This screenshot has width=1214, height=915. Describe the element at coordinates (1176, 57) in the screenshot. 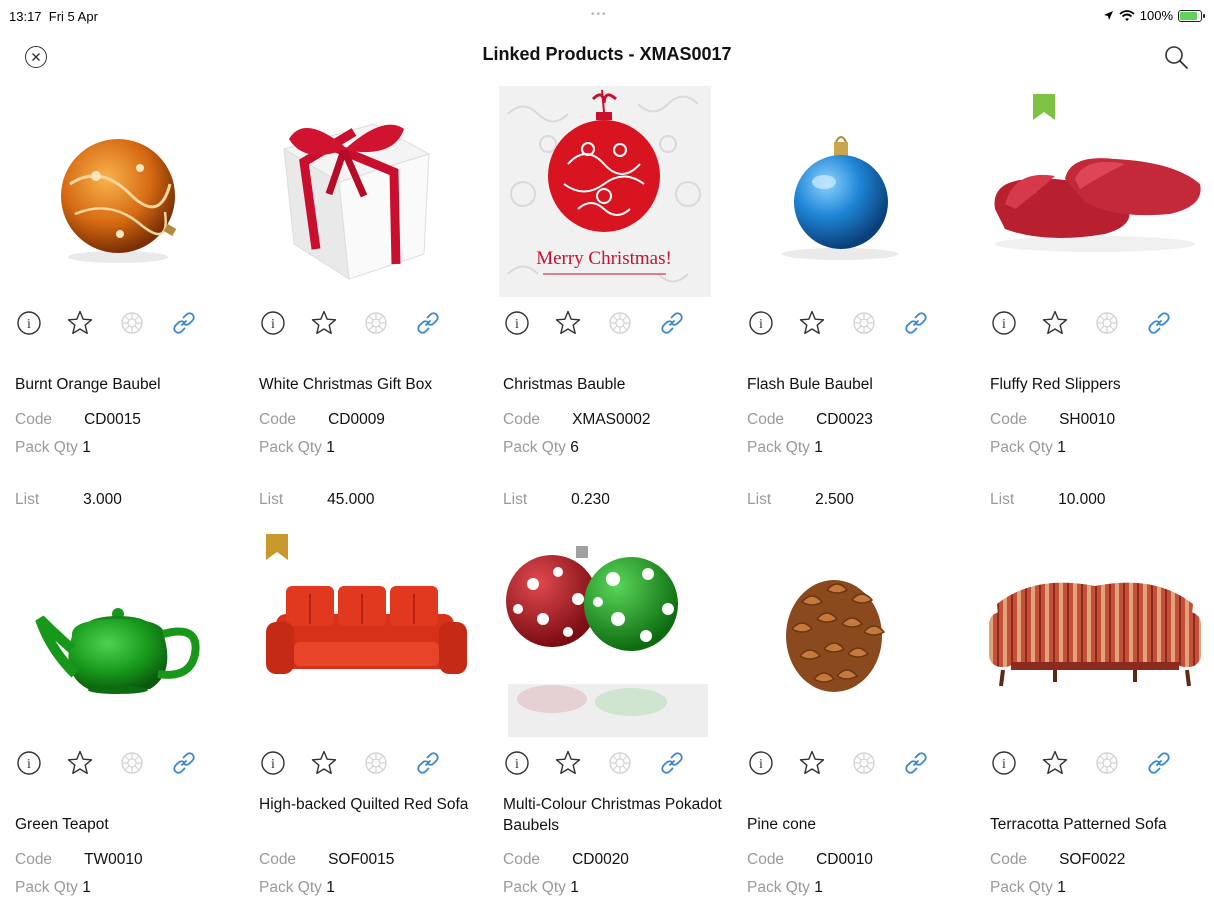

I see `search-button` at that location.